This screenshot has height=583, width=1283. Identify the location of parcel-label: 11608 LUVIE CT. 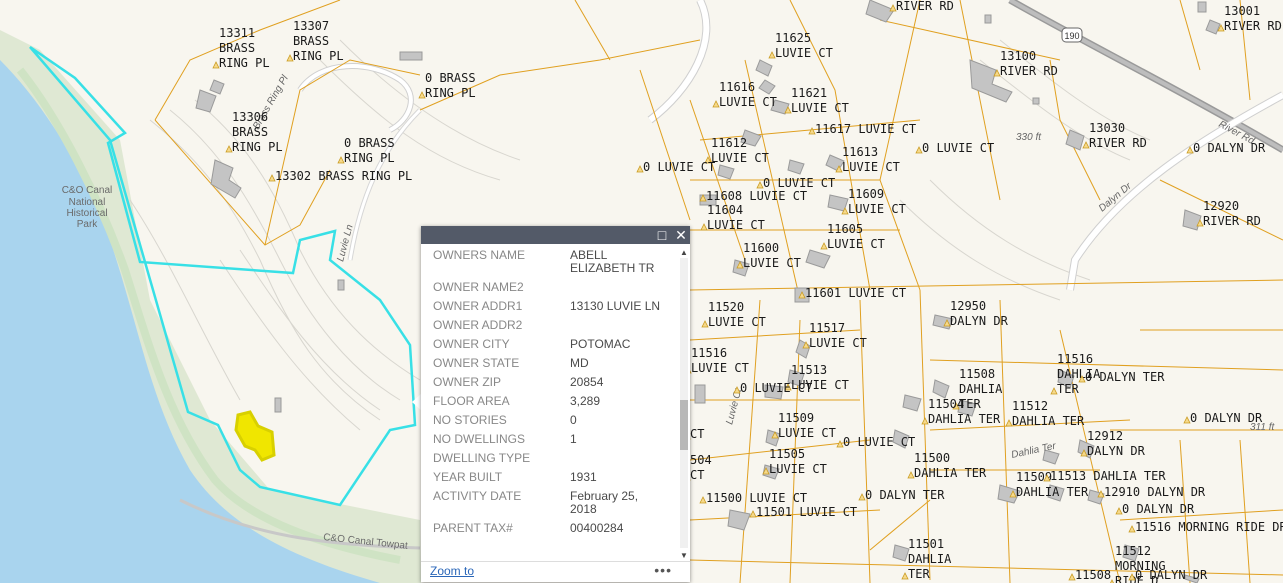
(753, 196).